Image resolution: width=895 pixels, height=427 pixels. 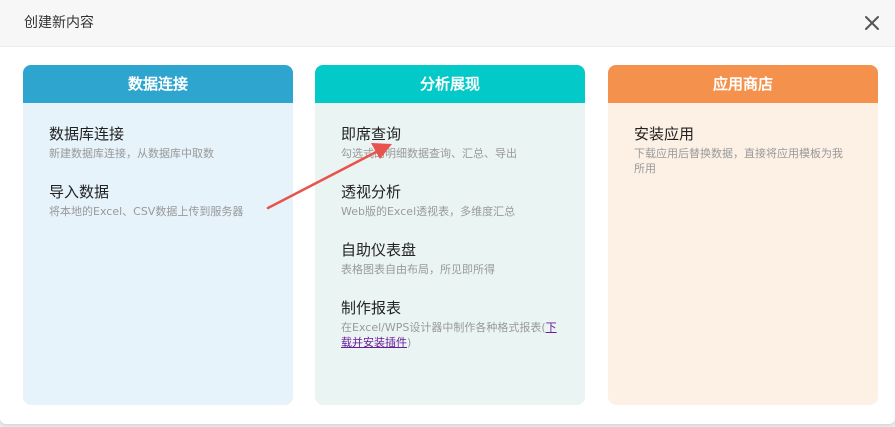 What do you see at coordinates (159, 142) in the screenshot?
I see `database-connection-item: 数据库连接 新建数据库连接，从数据库中取数` at bounding box center [159, 142].